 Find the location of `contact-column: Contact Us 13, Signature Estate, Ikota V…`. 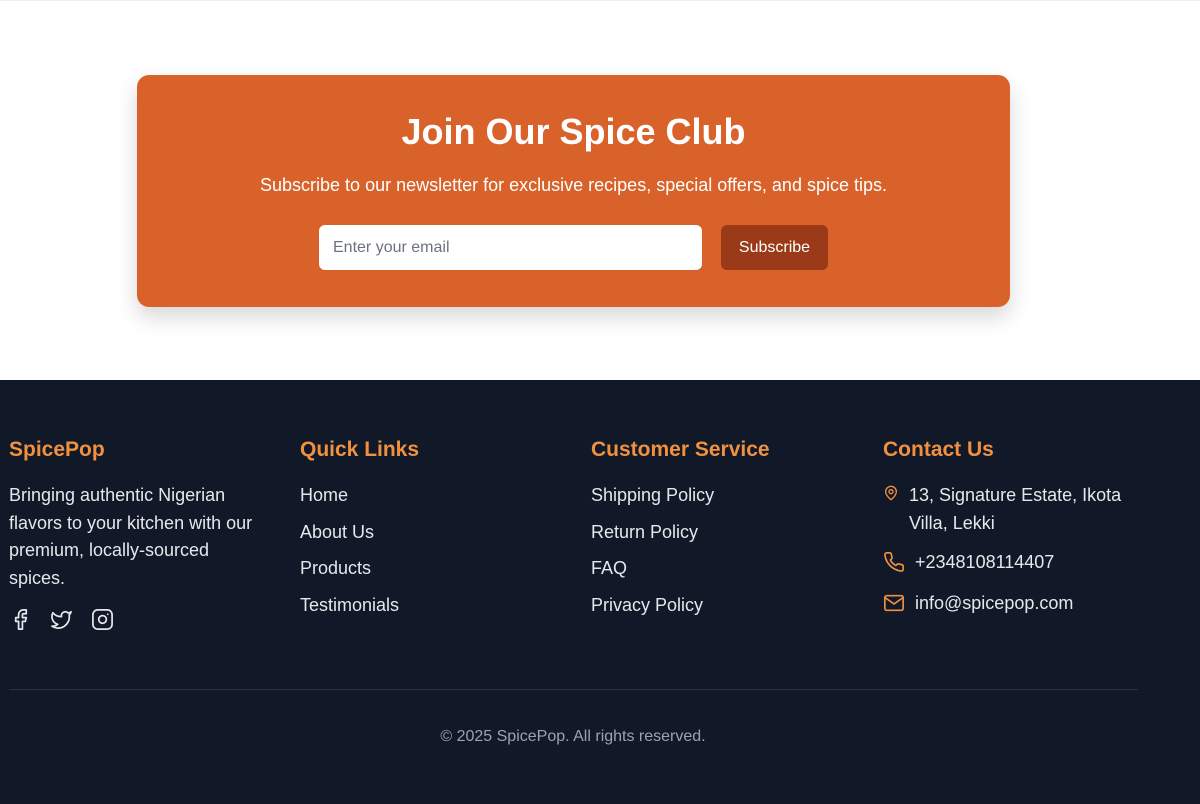

contact-column: Contact Us 13, Signature Estate, Ikota V… is located at coordinates (1018, 527).